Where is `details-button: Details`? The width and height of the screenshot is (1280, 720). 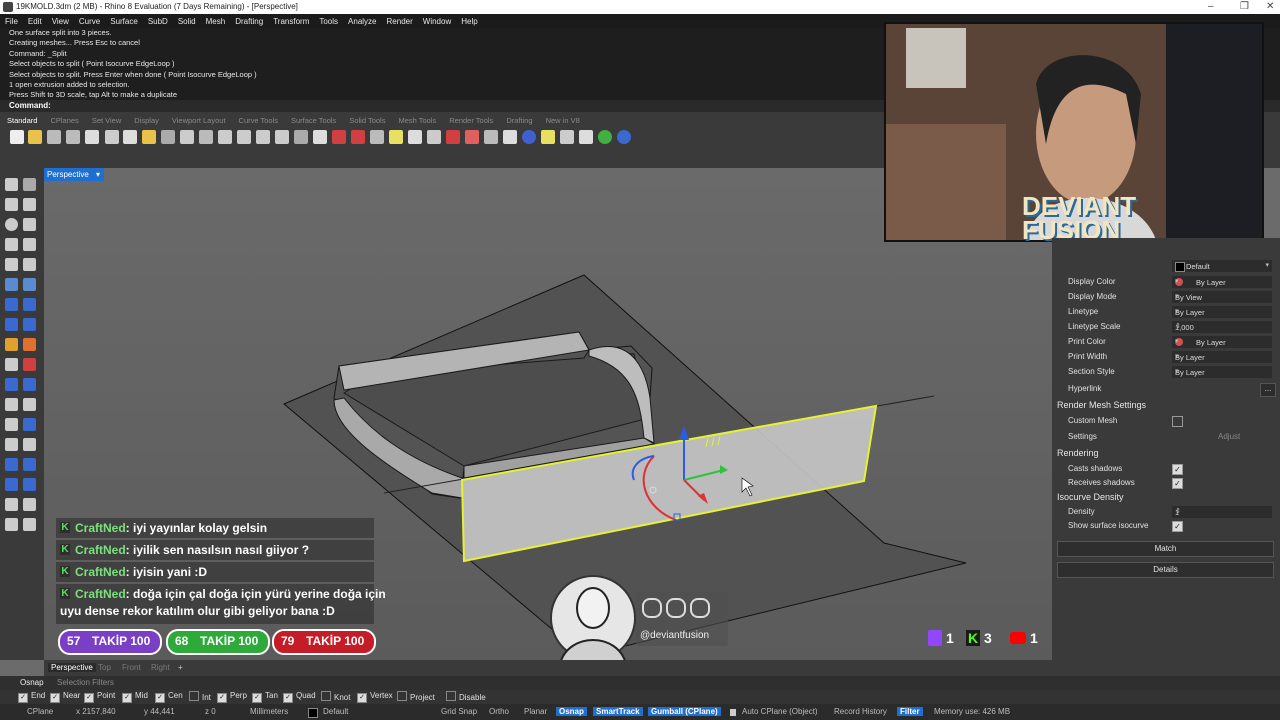 details-button: Details is located at coordinates (1165, 570).